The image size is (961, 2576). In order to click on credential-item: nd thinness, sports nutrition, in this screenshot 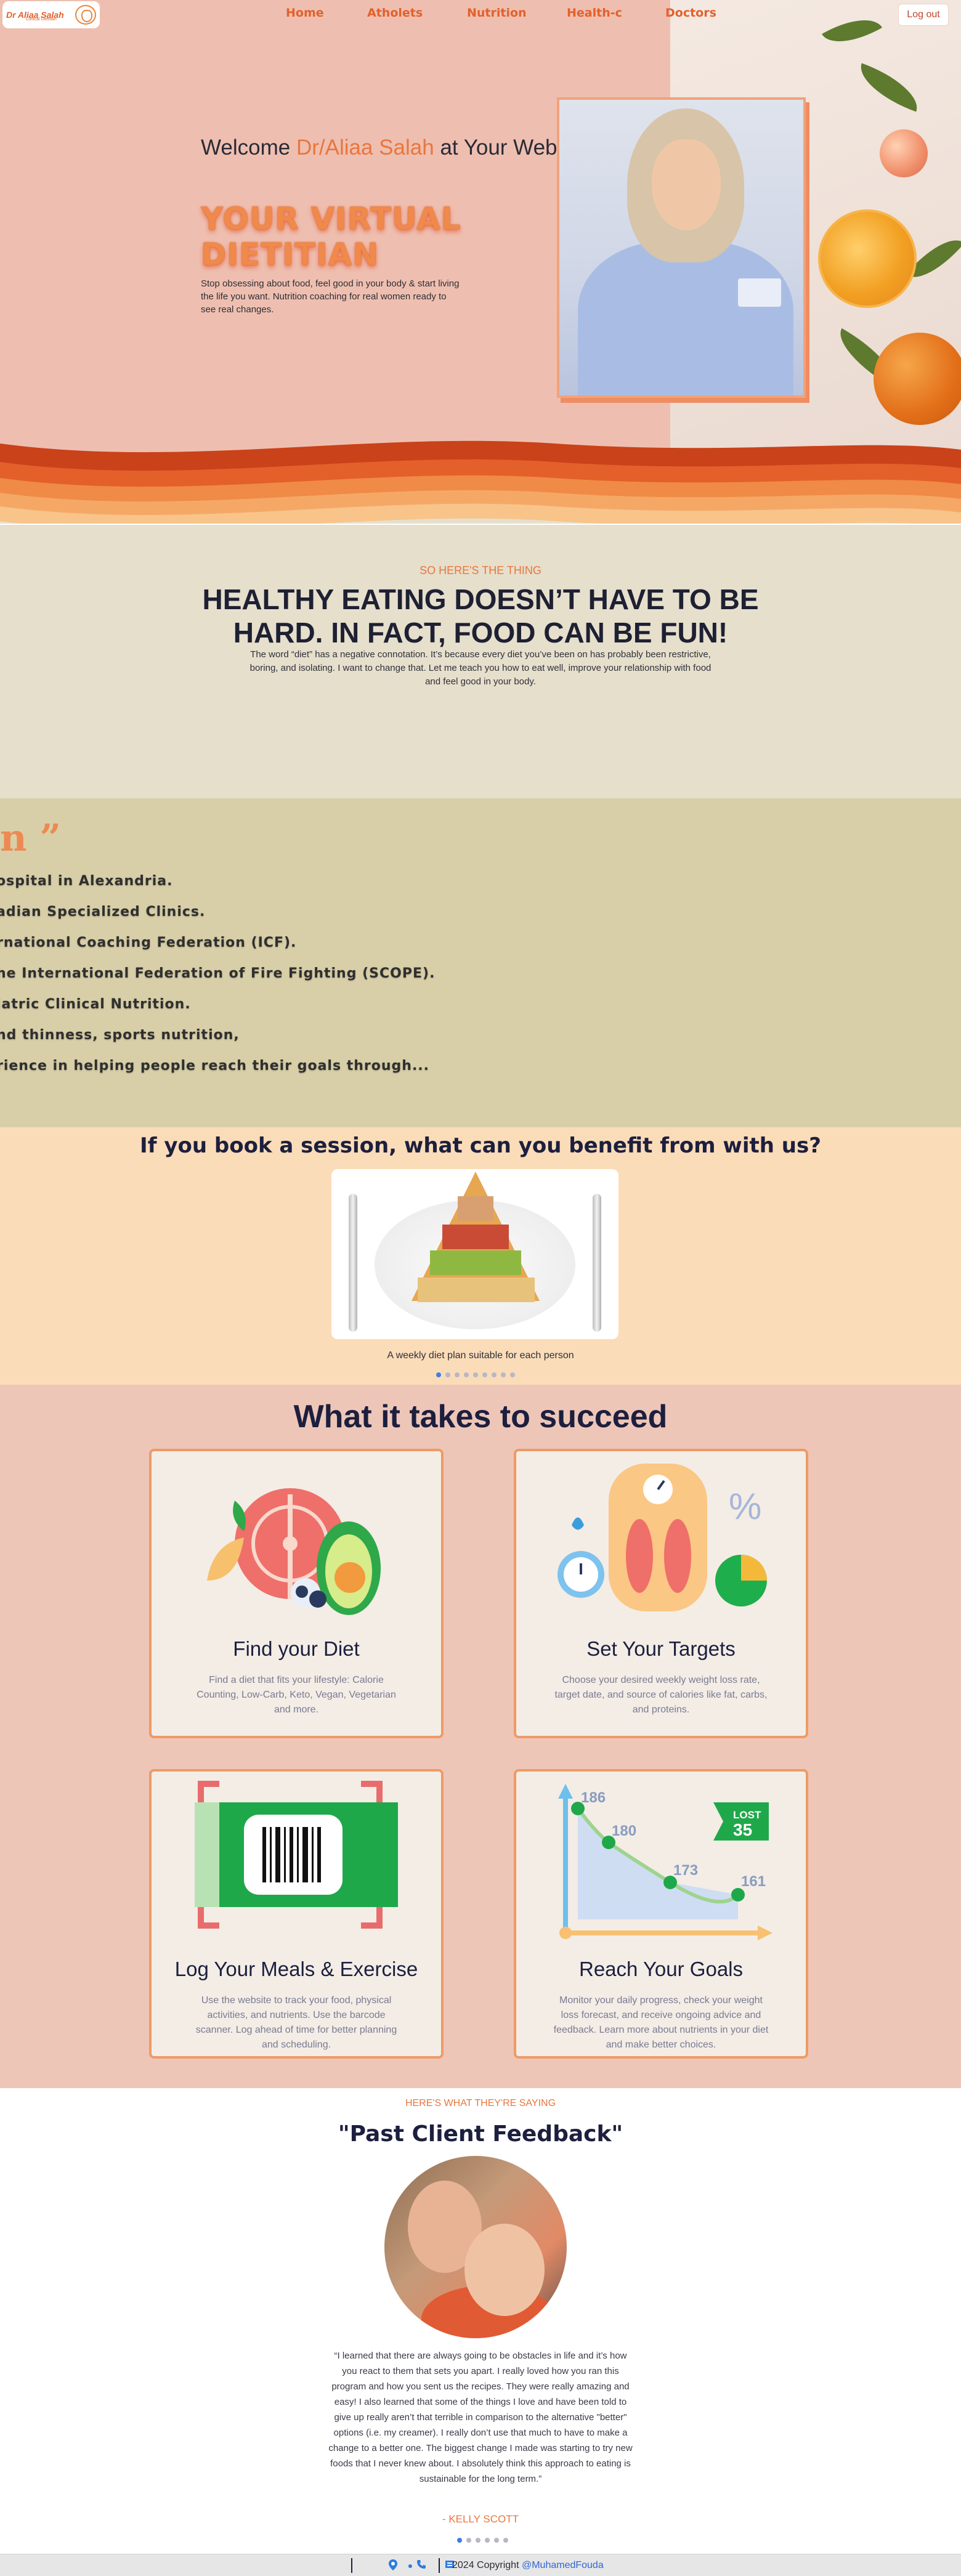, I will do `click(120, 1035)`.